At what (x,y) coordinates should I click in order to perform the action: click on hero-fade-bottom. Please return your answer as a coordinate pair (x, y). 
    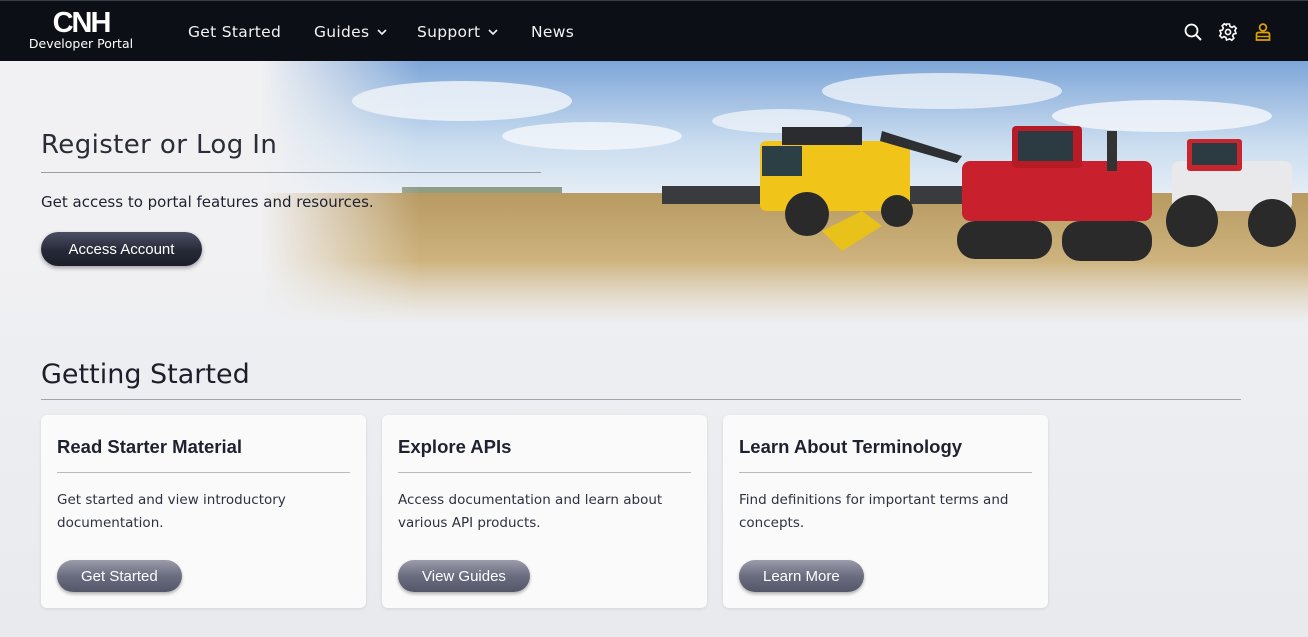
    Looking at the image, I should click on (654, 292).